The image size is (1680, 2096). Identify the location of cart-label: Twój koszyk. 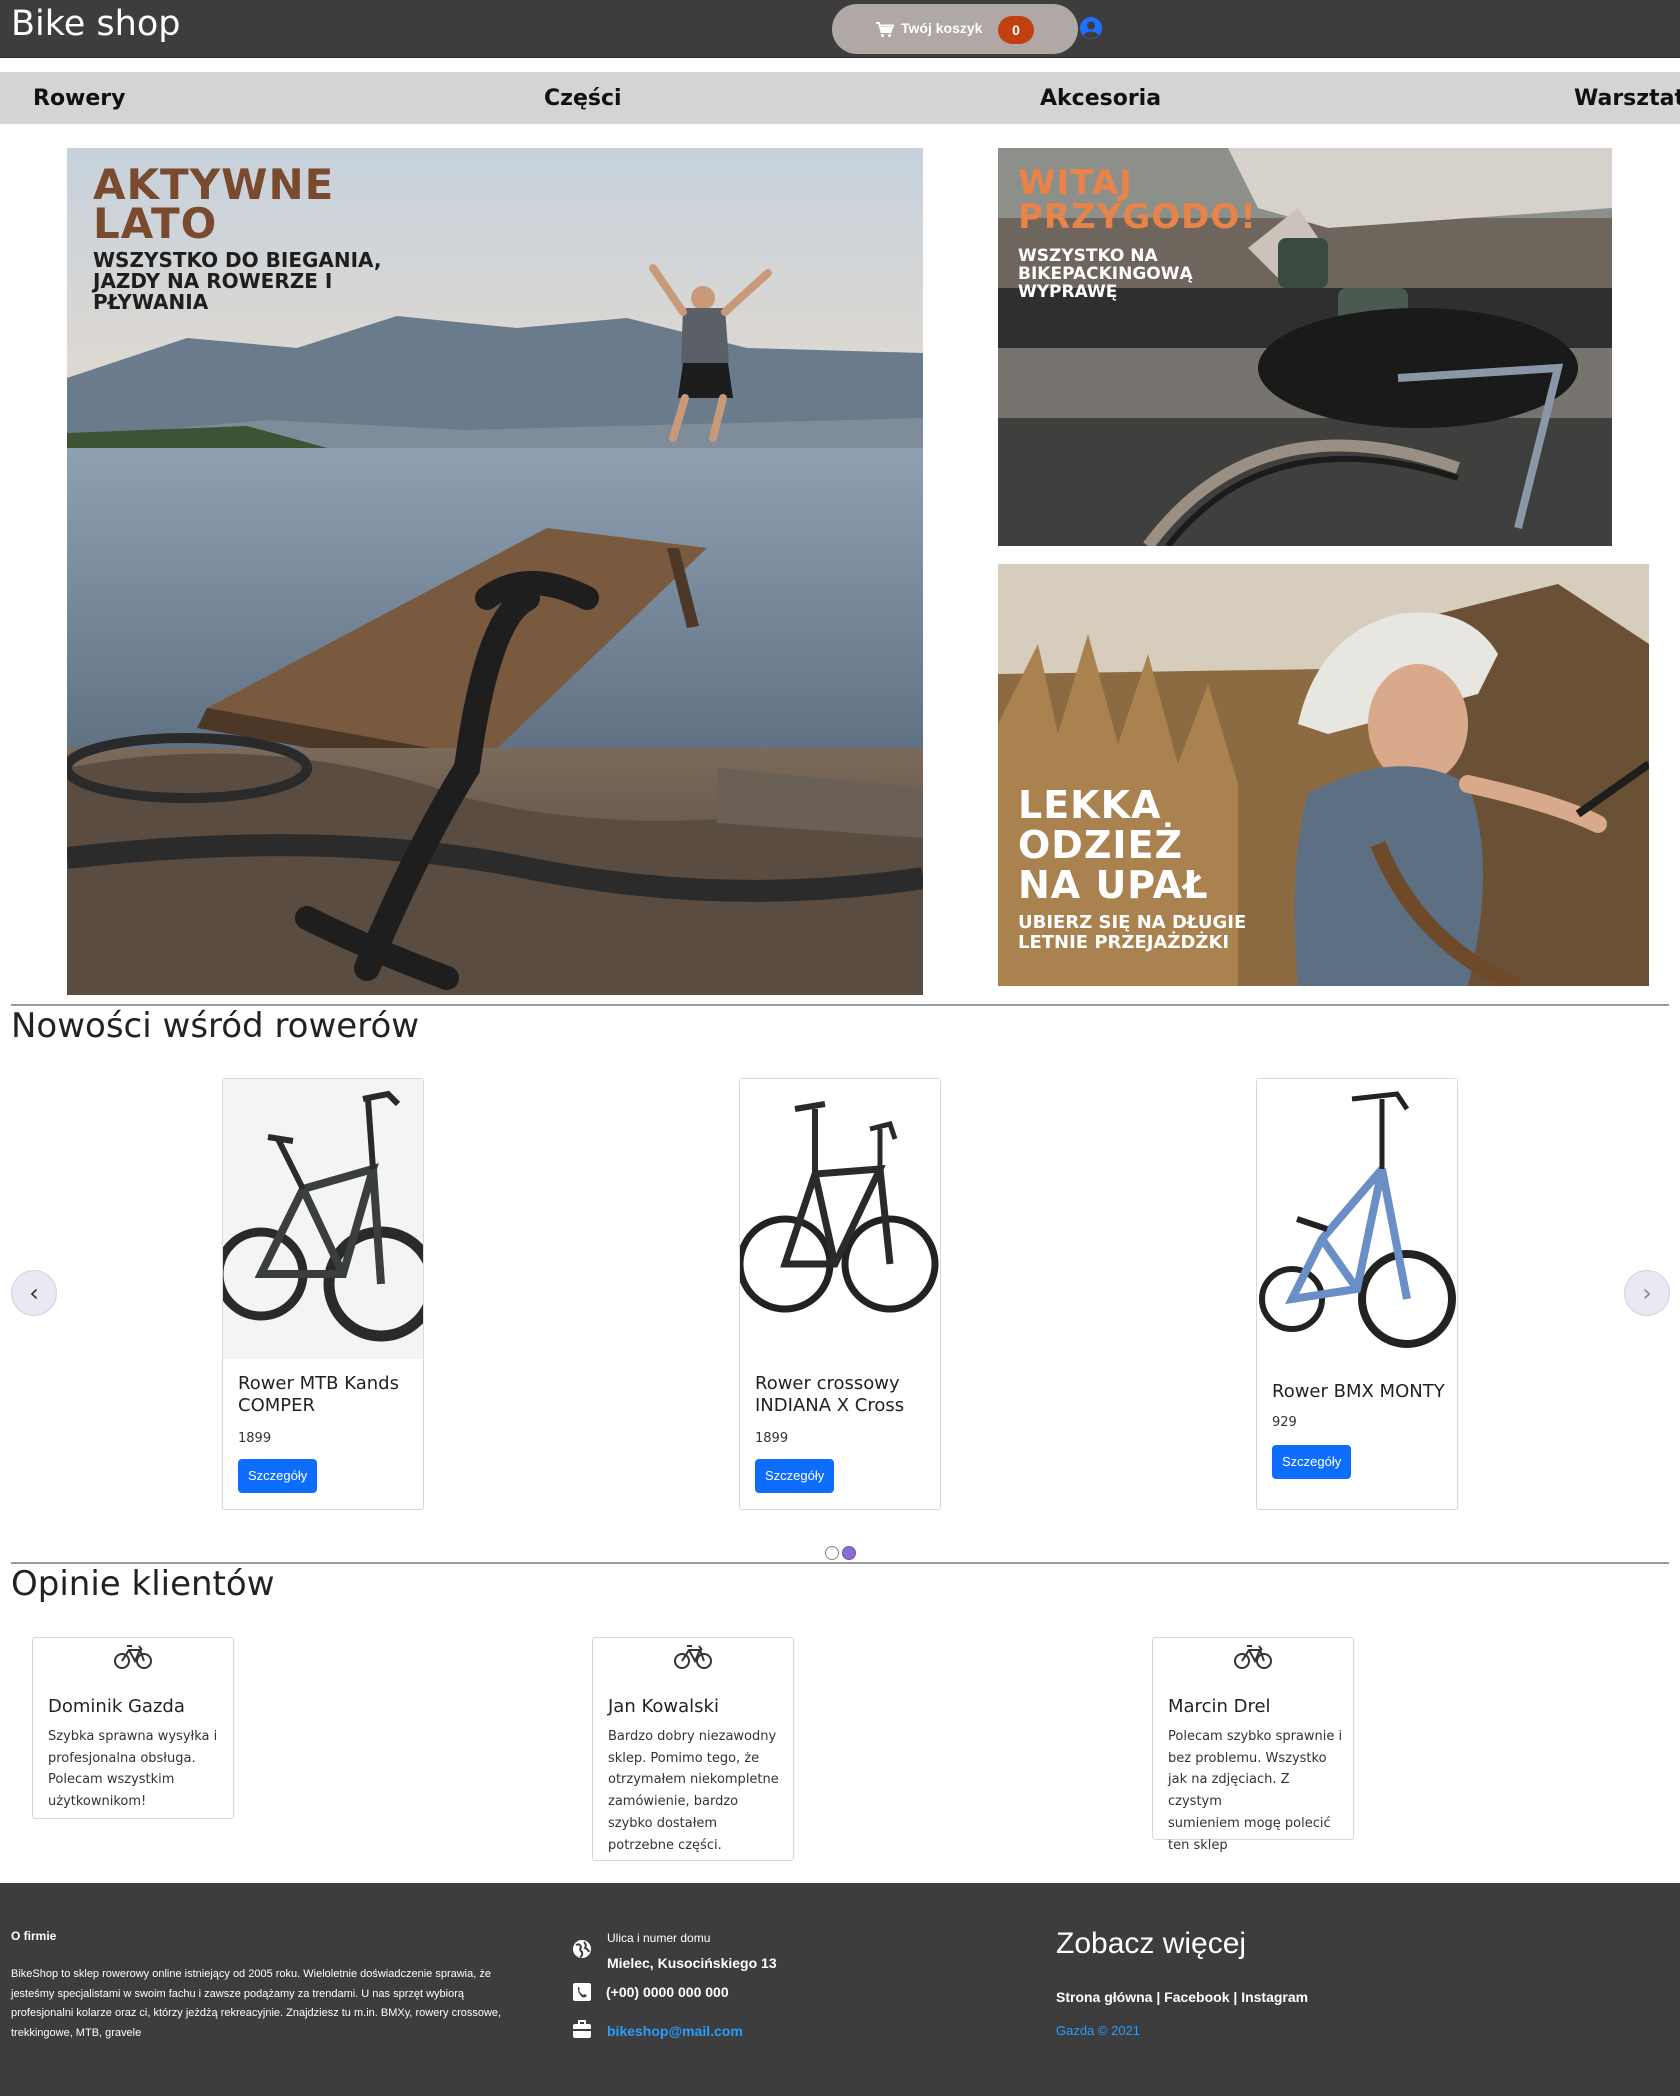
(942, 28).